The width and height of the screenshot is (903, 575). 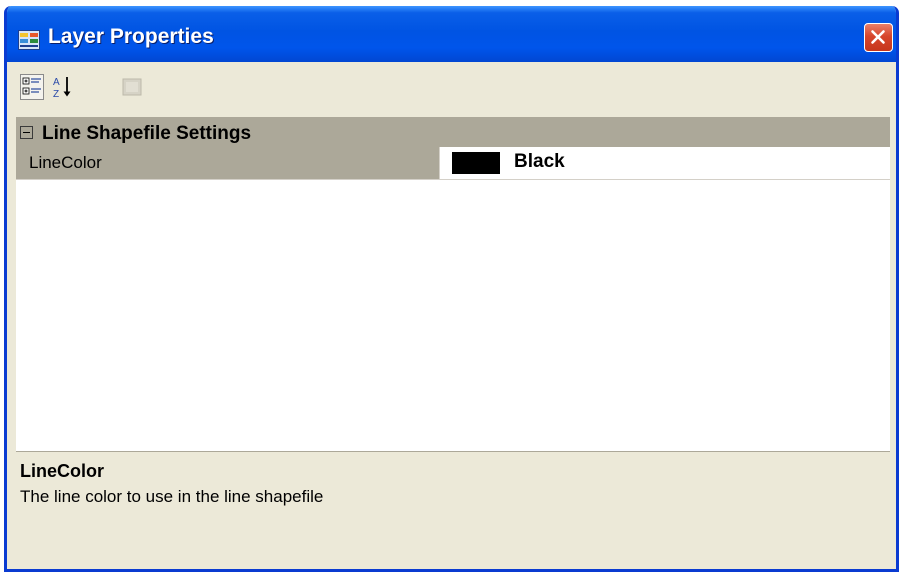 What do you see at coordinates (62, 471) in the screenshot?
I see `help-title: LineColor` at bounding box center [62, 471].